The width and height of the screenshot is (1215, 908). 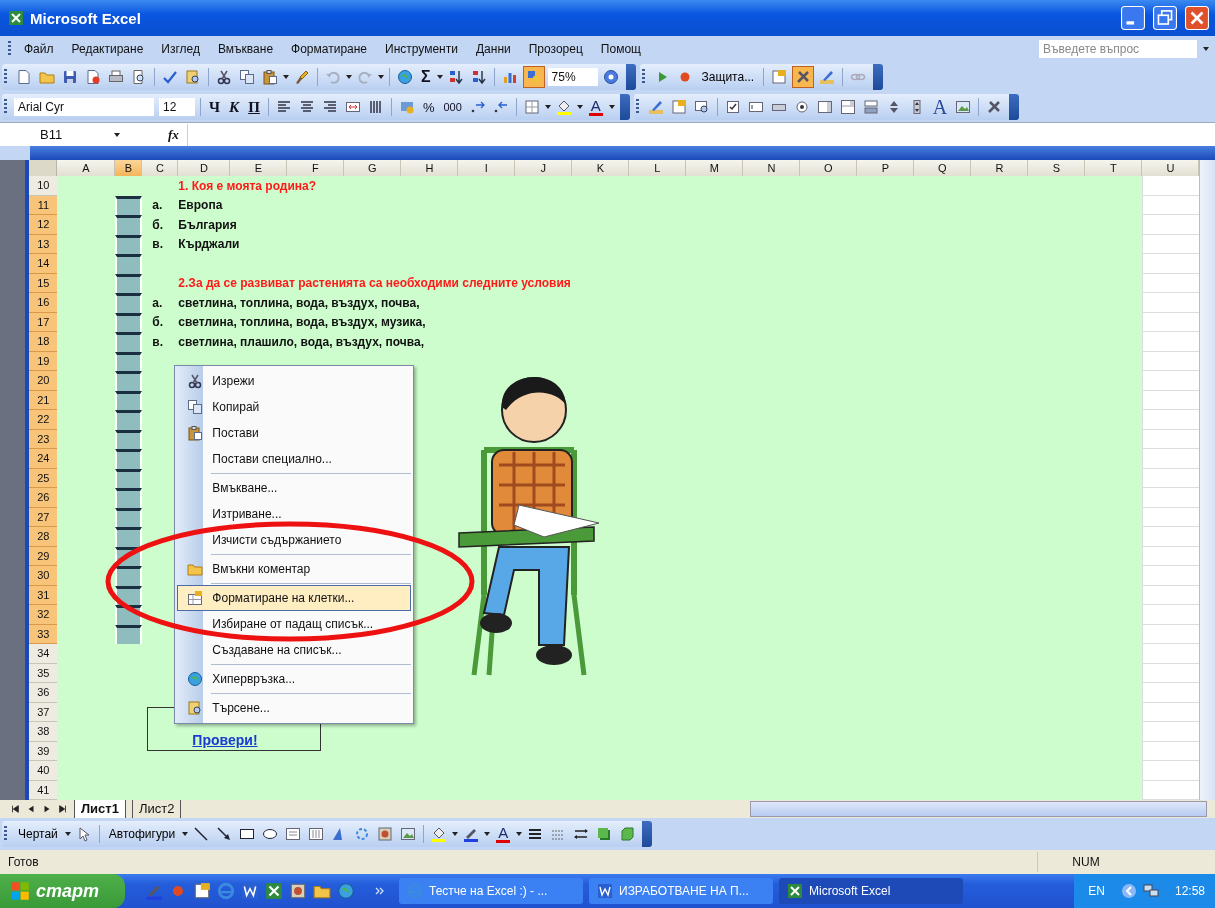 I want to click on num-lock-indicator: NUM, so click(x=1085, y=862).